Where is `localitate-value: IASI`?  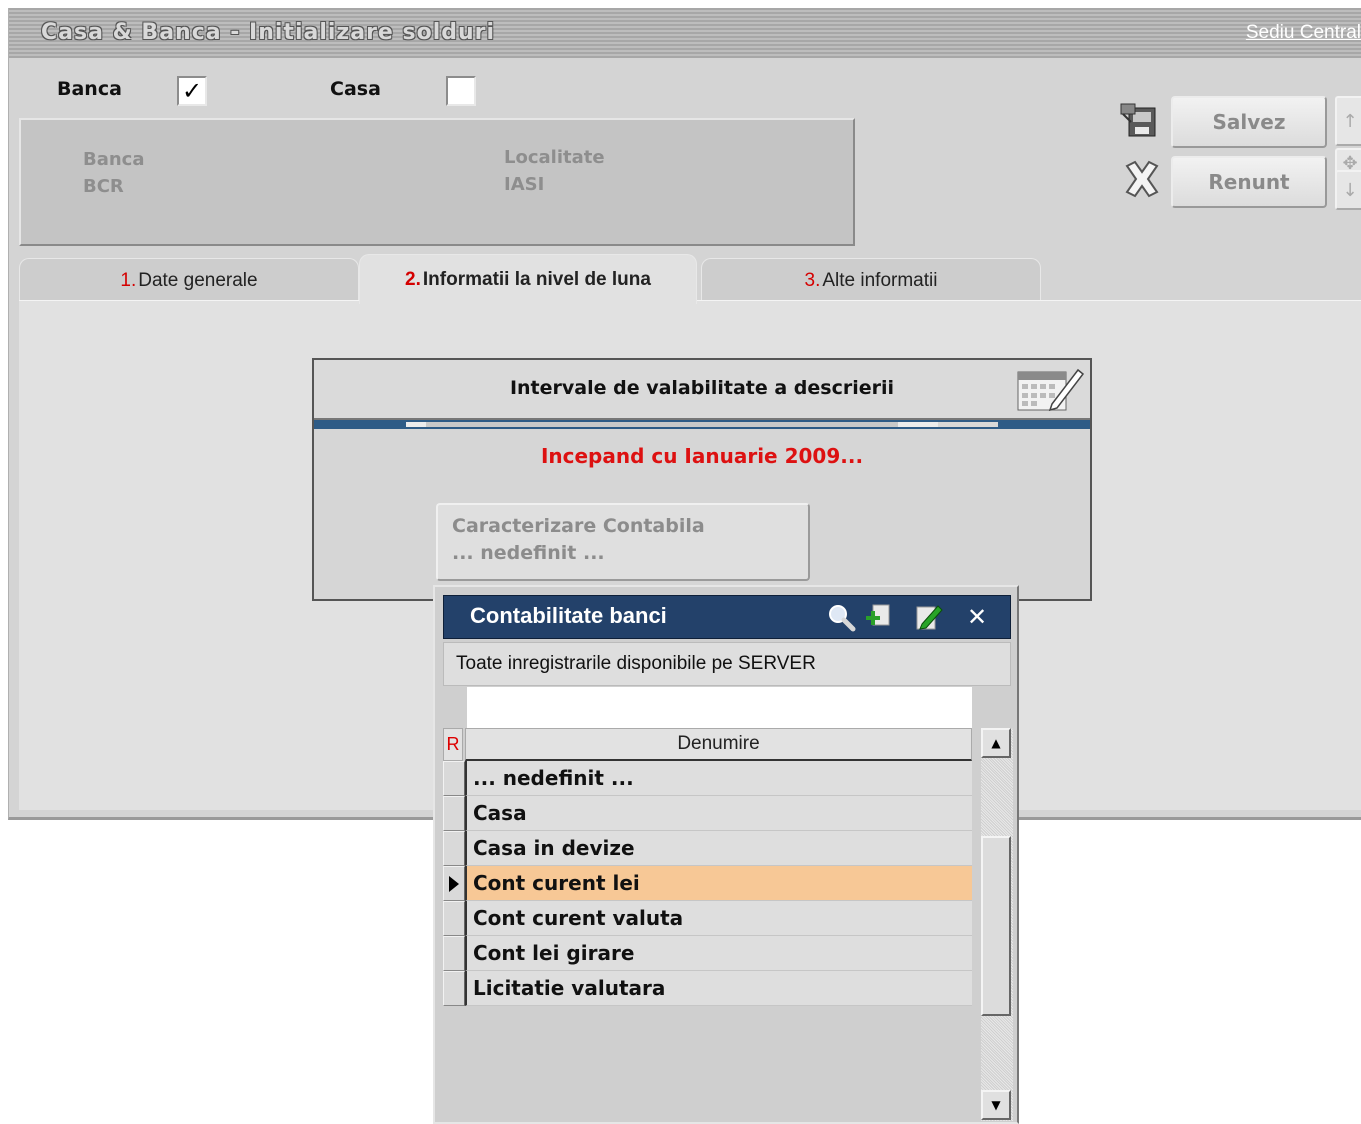 localitate-value: IASI is located at coordinates (524, 184).